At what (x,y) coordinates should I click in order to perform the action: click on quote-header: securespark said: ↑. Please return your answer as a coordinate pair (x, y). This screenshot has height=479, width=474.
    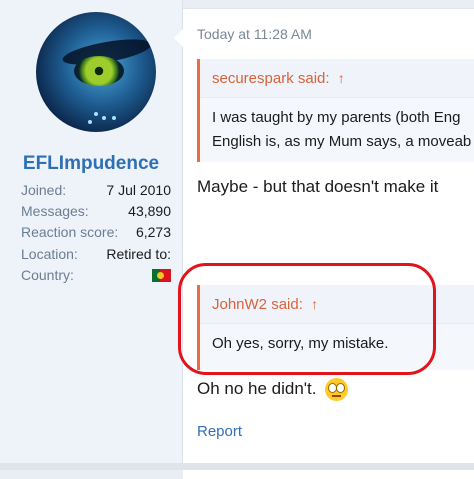
    Looking at the image, I should click on (337, 78).